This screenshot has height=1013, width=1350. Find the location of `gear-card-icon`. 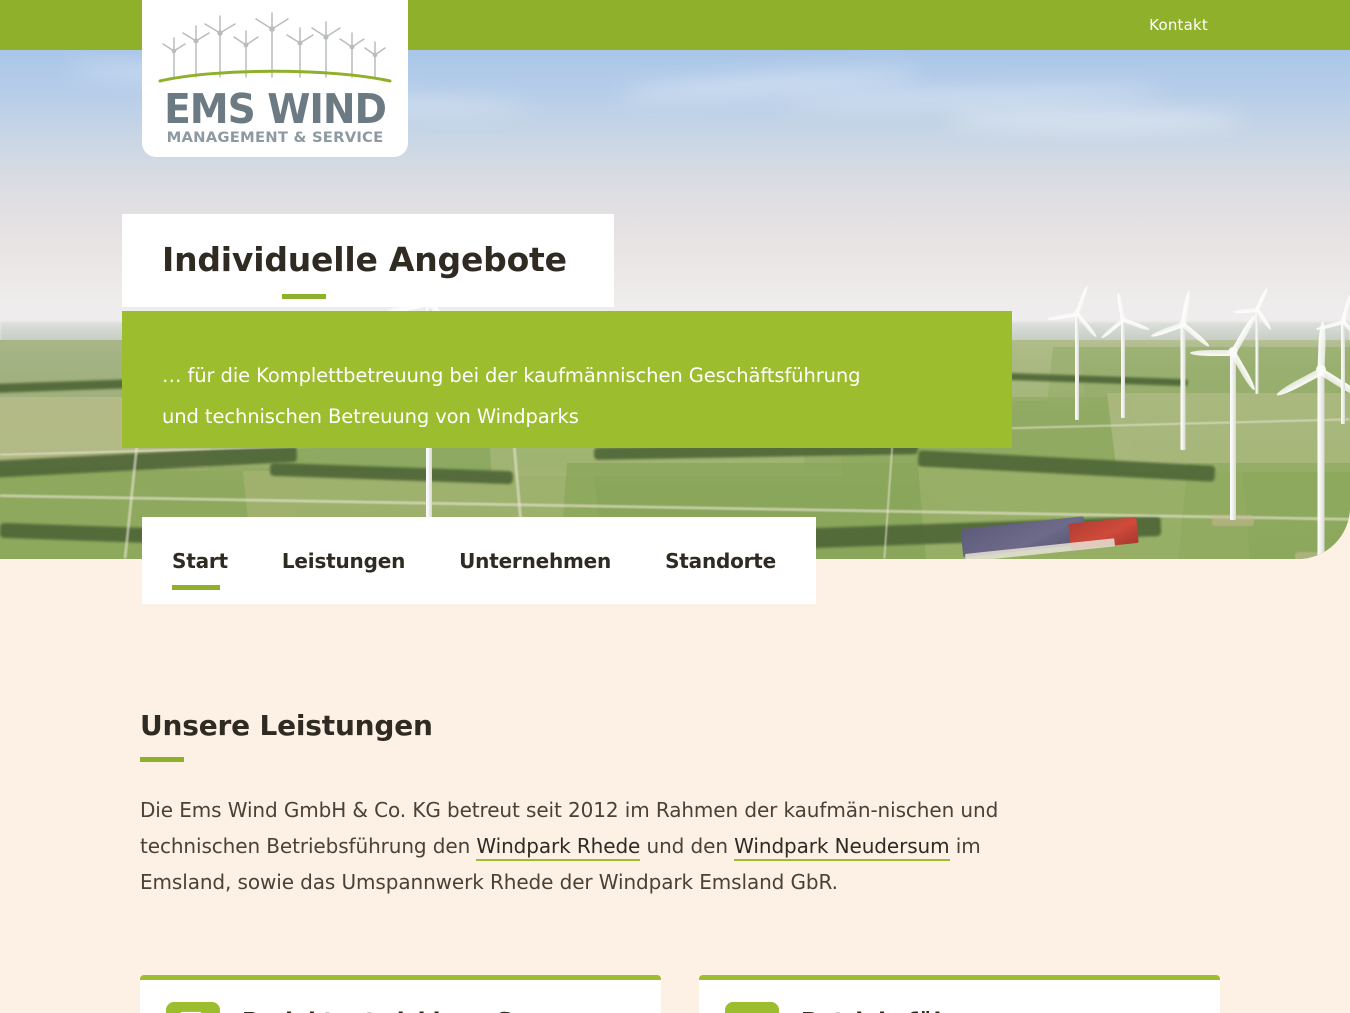

gear-card-icon is located at coordinates (752, 1007).